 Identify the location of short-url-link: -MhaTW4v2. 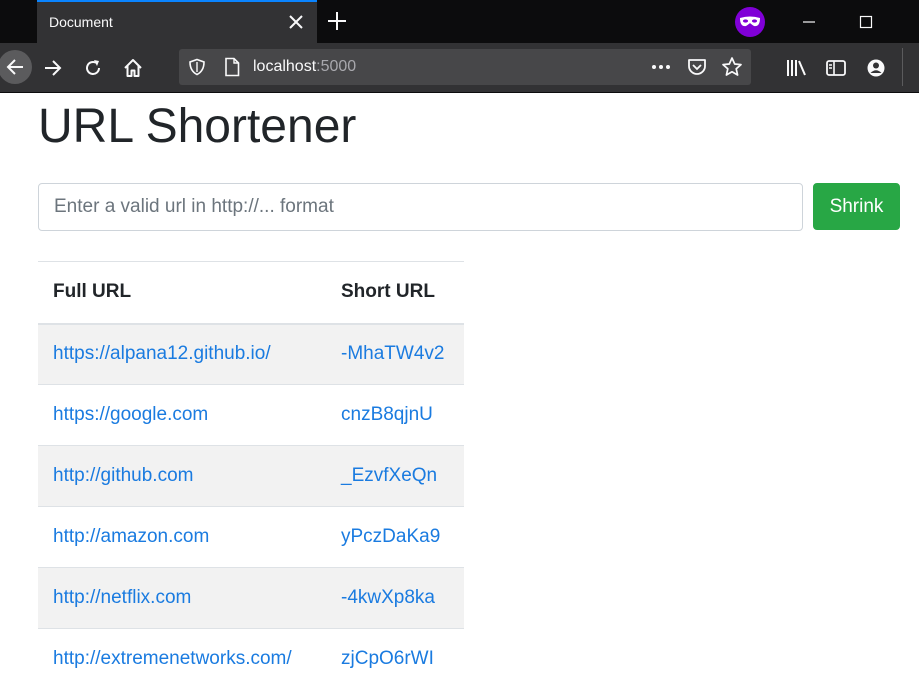
(392, 353).